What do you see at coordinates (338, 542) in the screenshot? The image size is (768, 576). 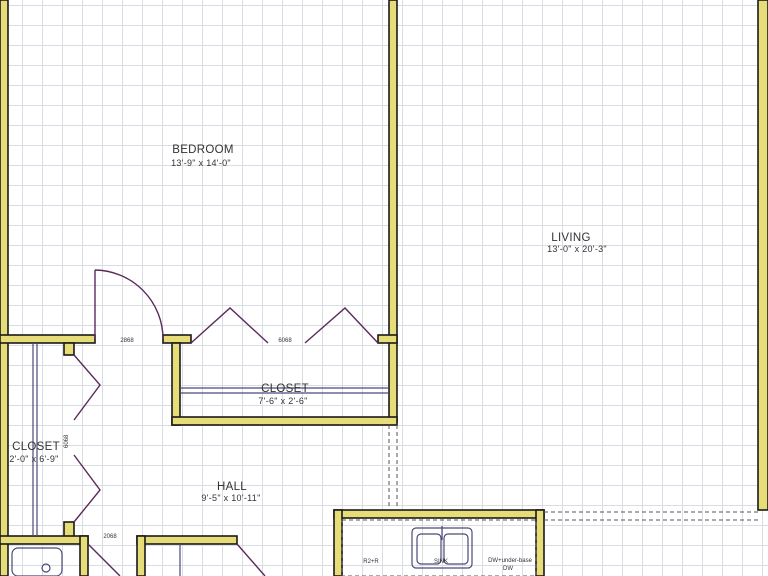 I see `wall-kitchen-left` at bounding box center [338, 542].